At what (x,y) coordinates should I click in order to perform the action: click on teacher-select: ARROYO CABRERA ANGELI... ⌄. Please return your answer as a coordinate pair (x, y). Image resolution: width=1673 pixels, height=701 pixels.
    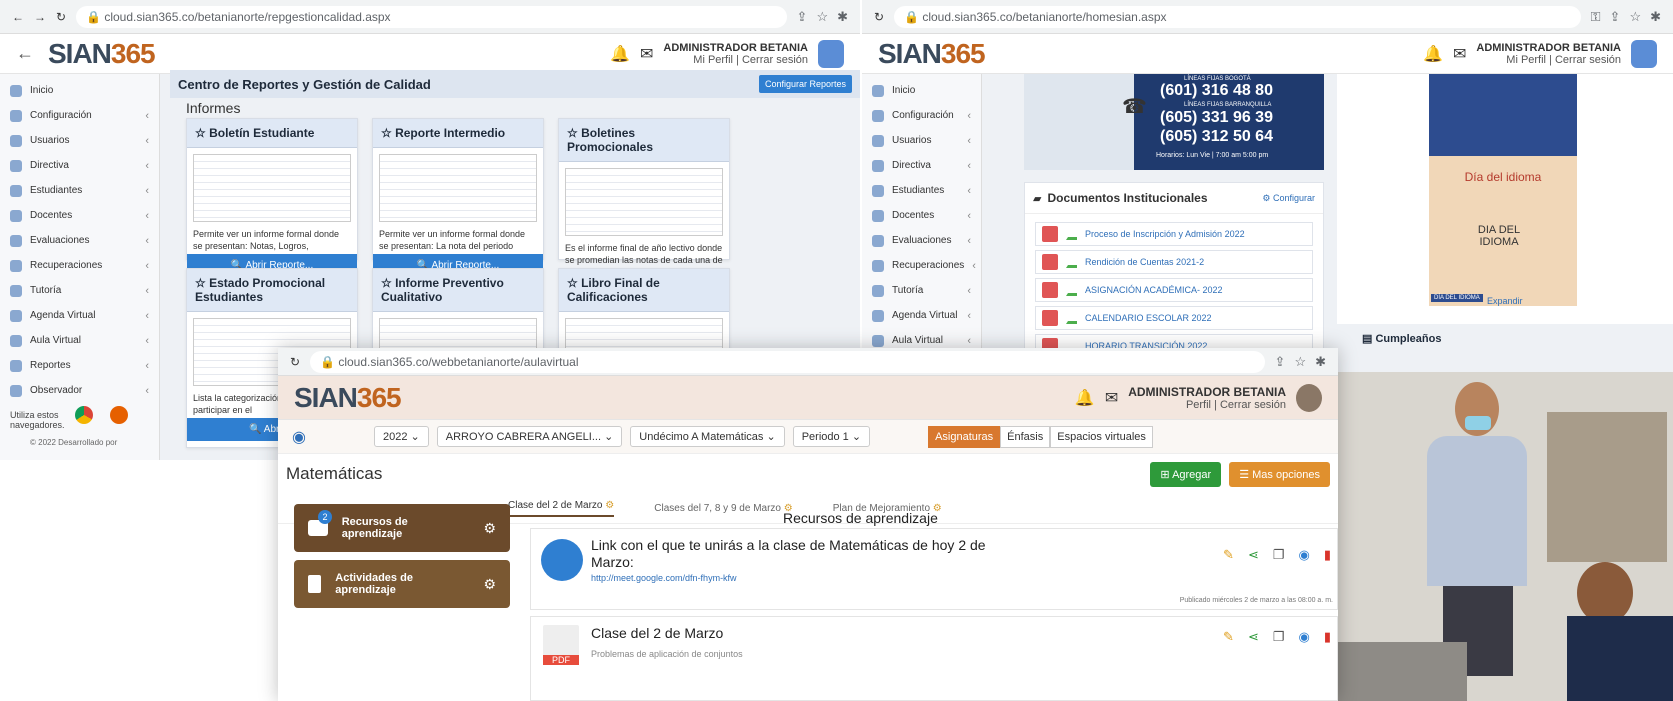
    Looking at the image, I should click on (529, 436).